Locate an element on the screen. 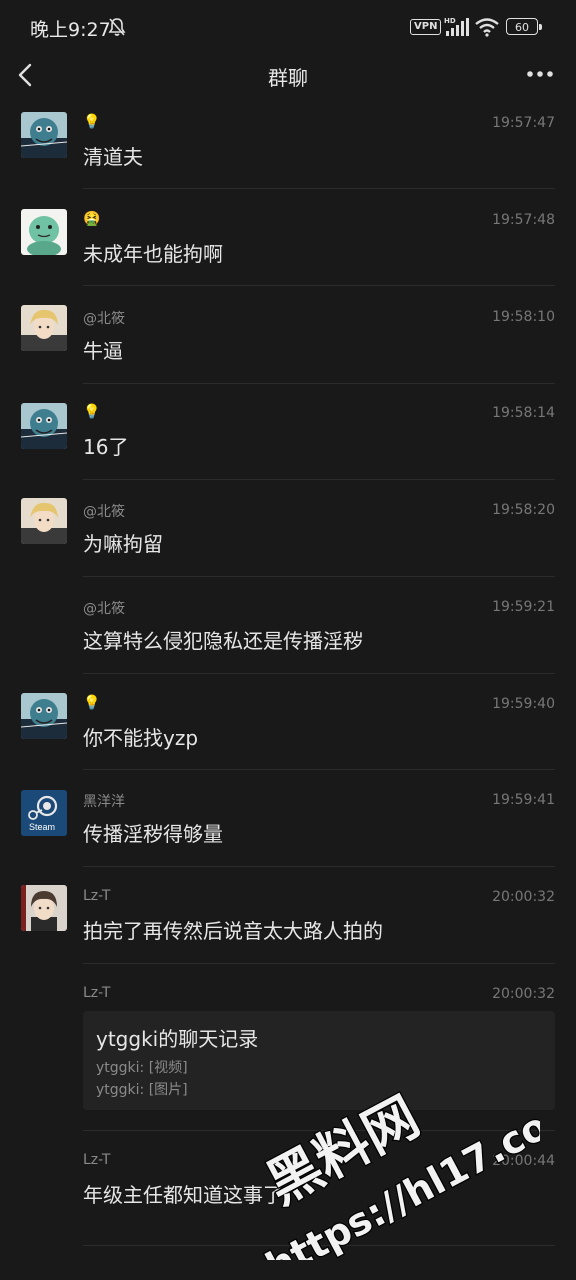 Image resolution: width=576 pixels, height=1280 pixels. message-text: 这算特么侵犯隐私还是传播淫秽 is located at coordinates (223, 641).